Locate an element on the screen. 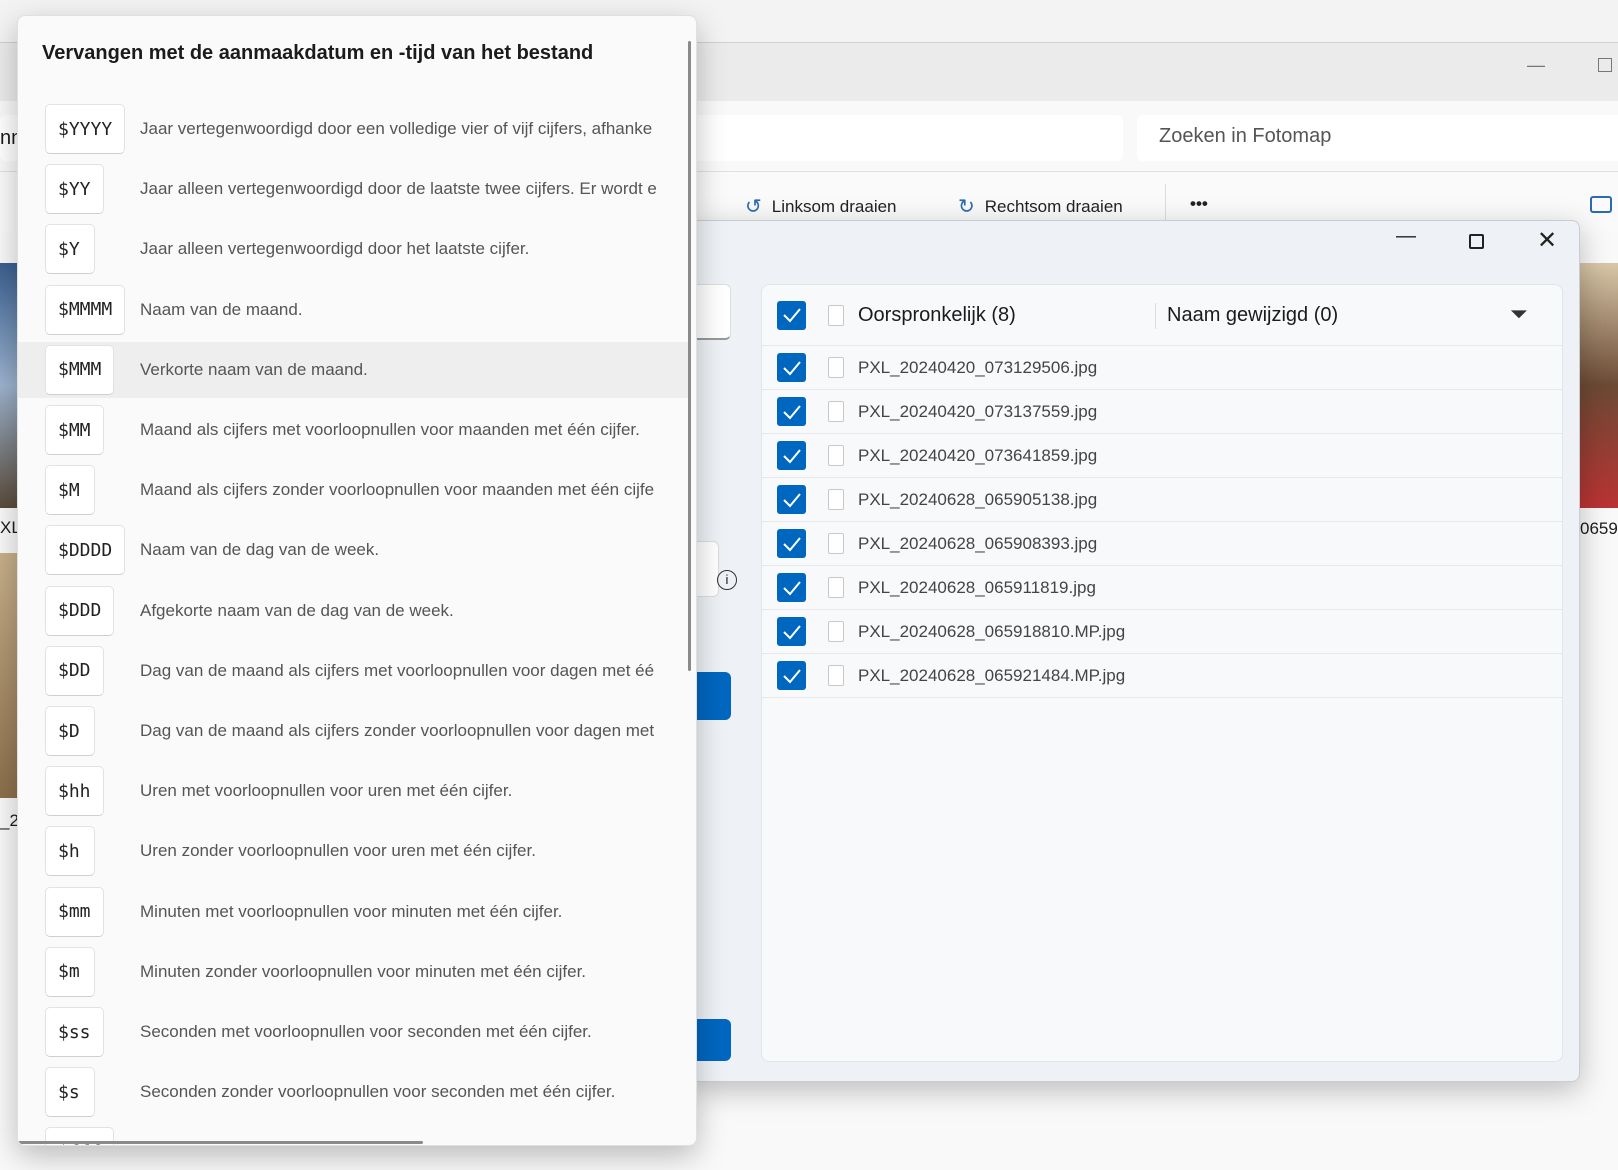  maximize-button is located at coordinates (1476, 241).